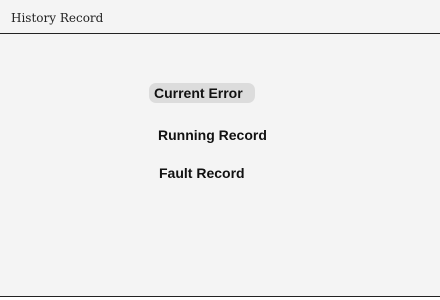 The width and height of the screenshot is (440, 300). What do you see at coordinates (202, 173) in the screenshot?
I see `menu-item-fault-record: Fault Record` at bounding box center [202, 173].